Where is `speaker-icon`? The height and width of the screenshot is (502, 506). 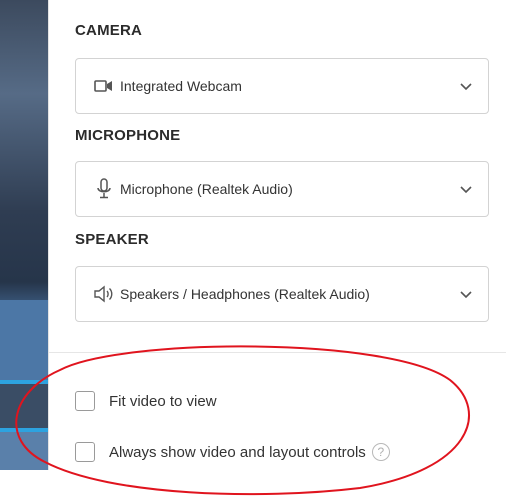 speaker-icon is located at coordinates (104, 294).